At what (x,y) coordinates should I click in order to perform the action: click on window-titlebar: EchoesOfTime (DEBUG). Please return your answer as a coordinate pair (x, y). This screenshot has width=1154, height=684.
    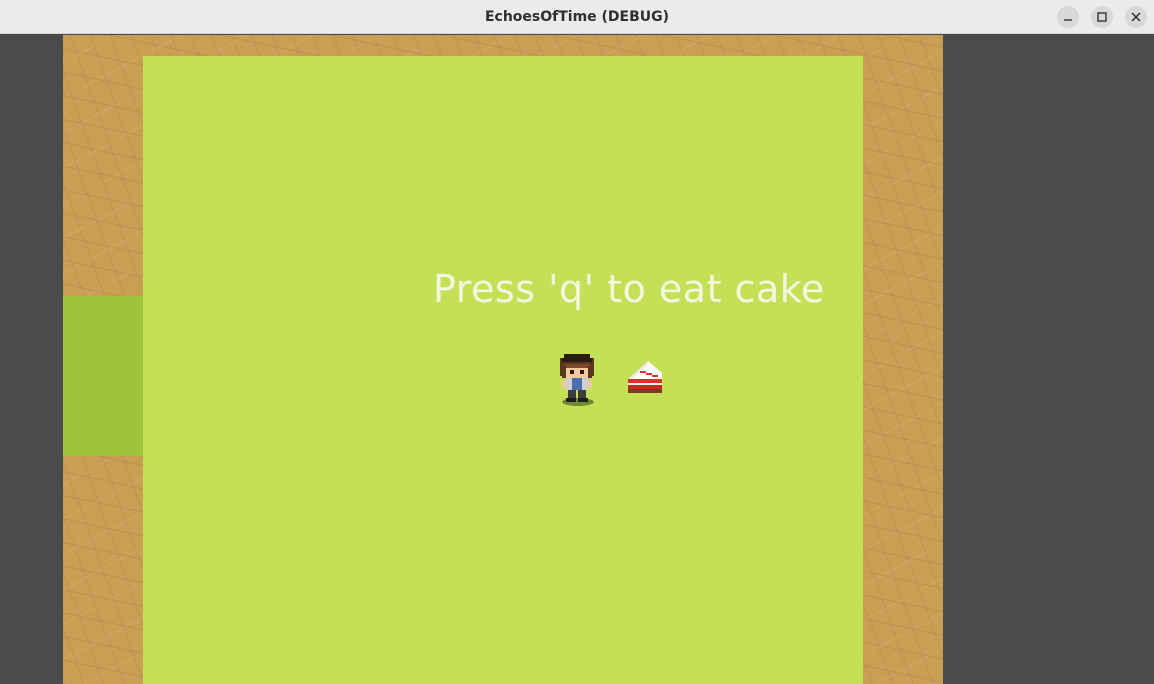
    Looking at the image, I should click on (577, 17).